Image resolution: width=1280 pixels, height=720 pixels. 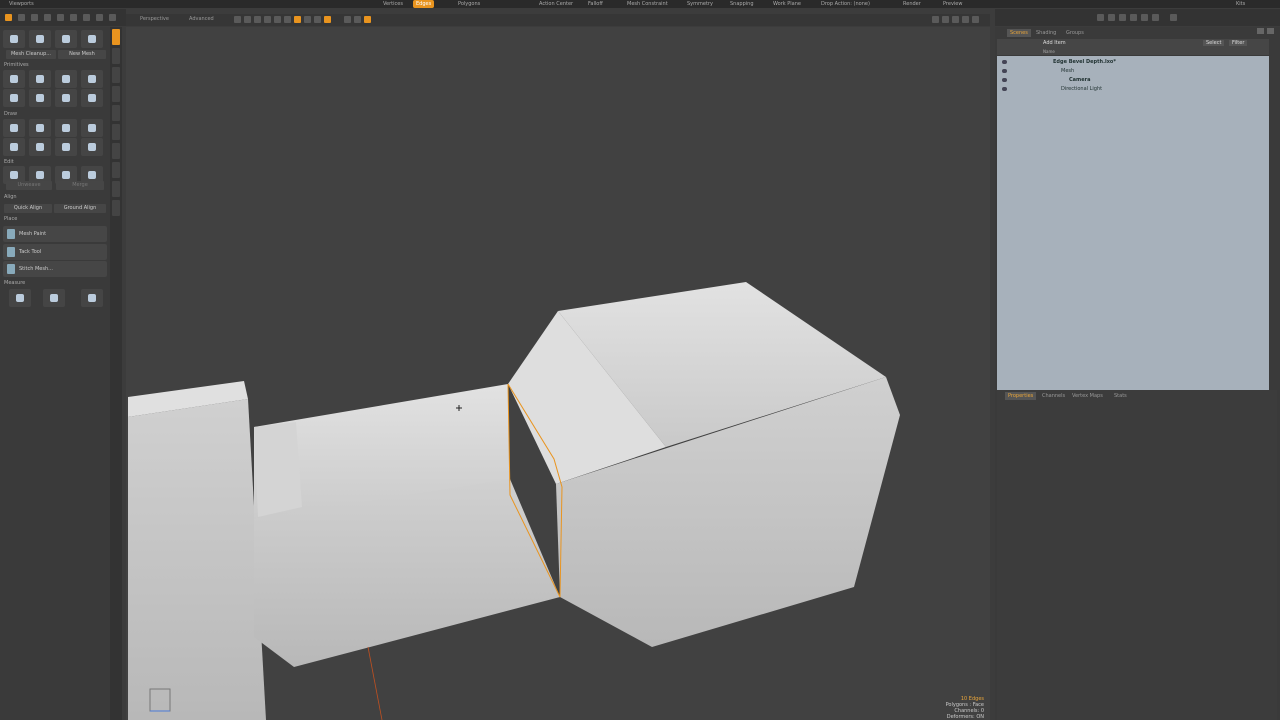 What do you see at coordinates (14, 147) in the screenshot?
I see `draw-tool-5-button` at bounding box center [14, 147].